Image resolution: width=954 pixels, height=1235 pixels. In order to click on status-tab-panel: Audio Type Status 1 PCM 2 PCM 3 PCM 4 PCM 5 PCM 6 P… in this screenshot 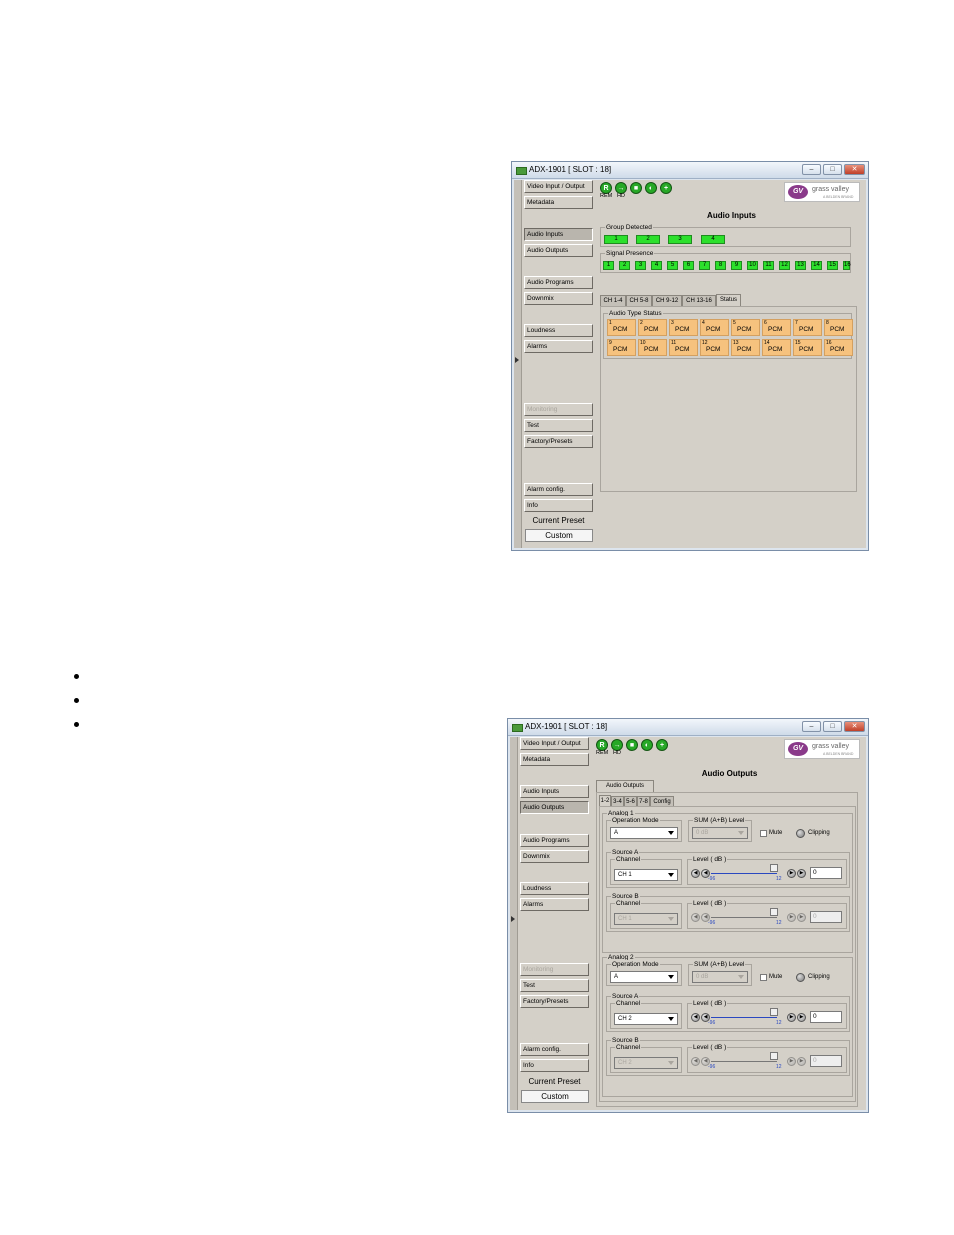, I will do `click(728, 399)`.